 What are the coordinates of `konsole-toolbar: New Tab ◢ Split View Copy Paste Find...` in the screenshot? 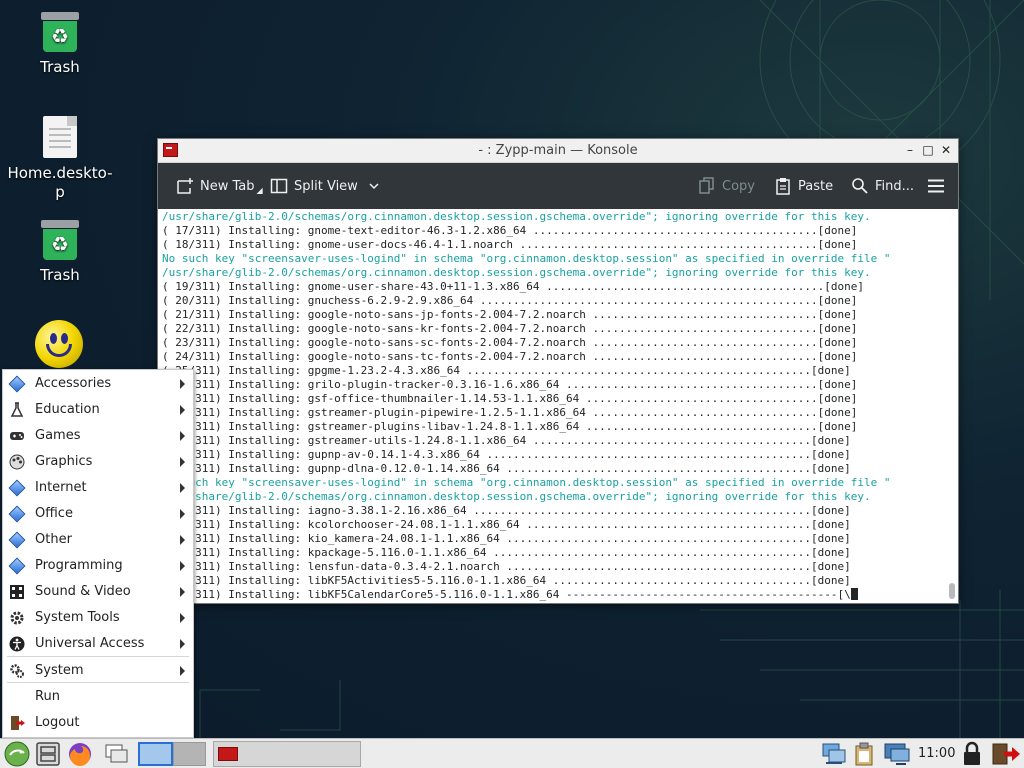 It's located at (558, 186).